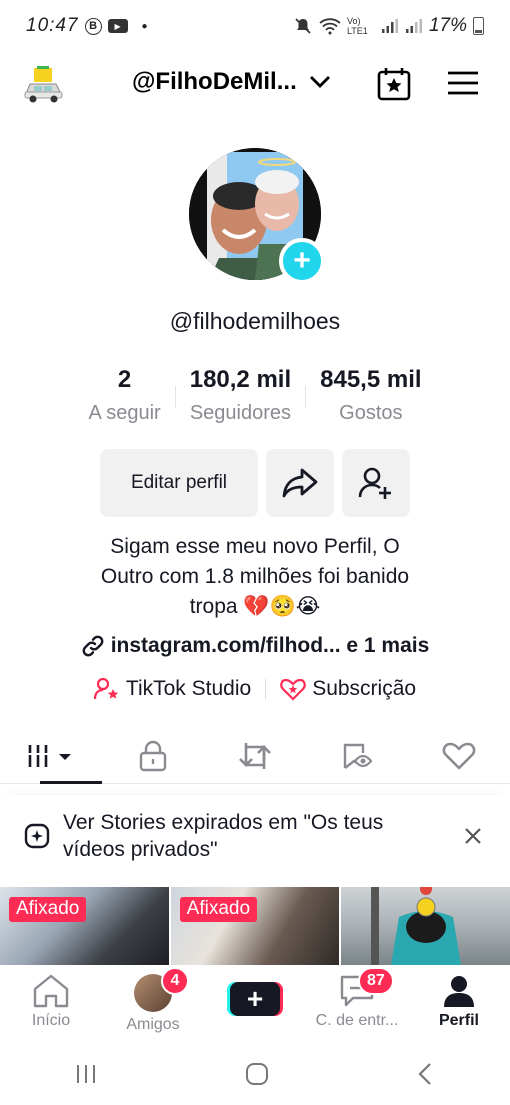 This screenshot has height=1105, width=510. Describe the element at coordinates (303, 26) in the screenshot. I see `mute-icon` at that location.